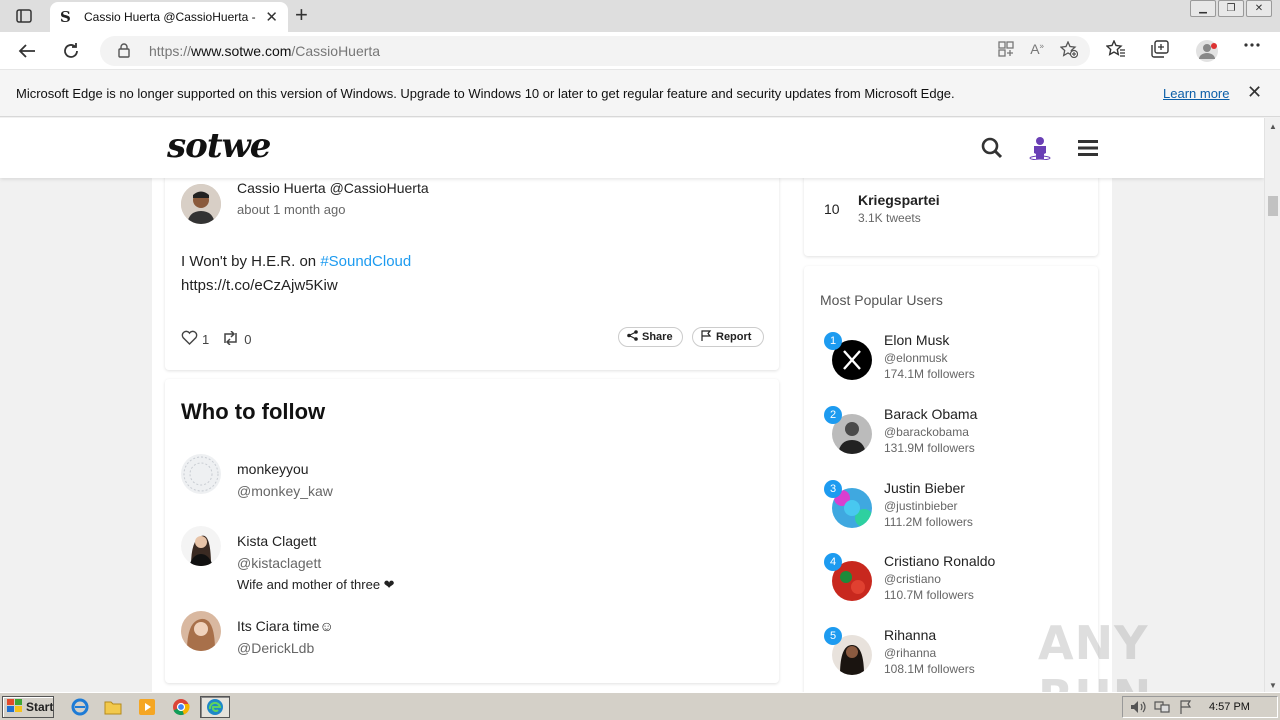  What do you see at coordinates (950, 364) in the screenshot?
I see `list-item: 1 Elon Musk @elonmusk 174.1M followers` at bounding box center [950, 364].